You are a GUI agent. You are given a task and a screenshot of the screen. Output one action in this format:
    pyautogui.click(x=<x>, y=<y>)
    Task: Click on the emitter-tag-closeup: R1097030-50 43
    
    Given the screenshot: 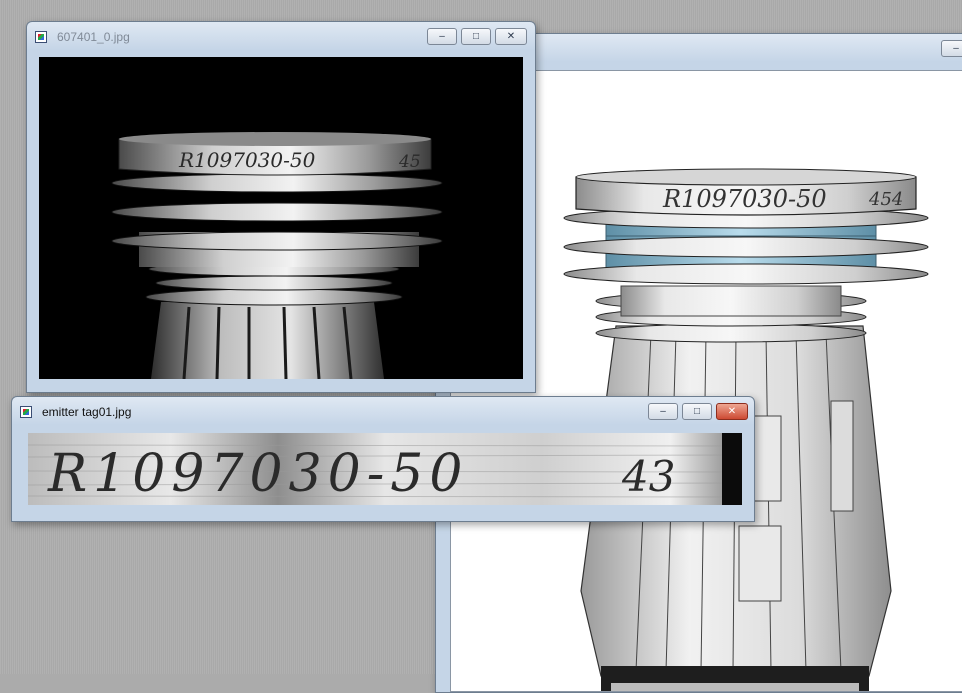 What is the action you would take?
    pyautogui.click(x=385, y=469)
    